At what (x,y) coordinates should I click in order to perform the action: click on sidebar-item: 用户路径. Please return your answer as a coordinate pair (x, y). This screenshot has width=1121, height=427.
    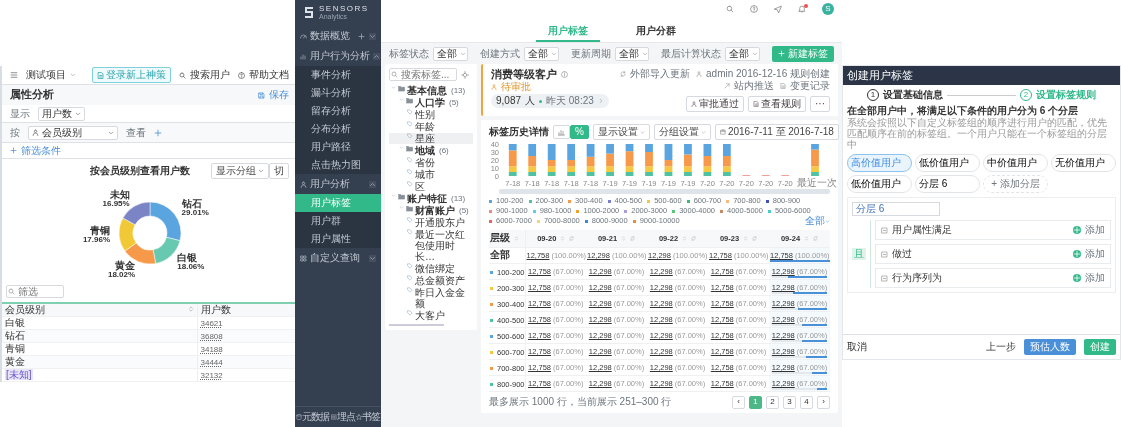
    Looking at the image, I should click on (338, 147).